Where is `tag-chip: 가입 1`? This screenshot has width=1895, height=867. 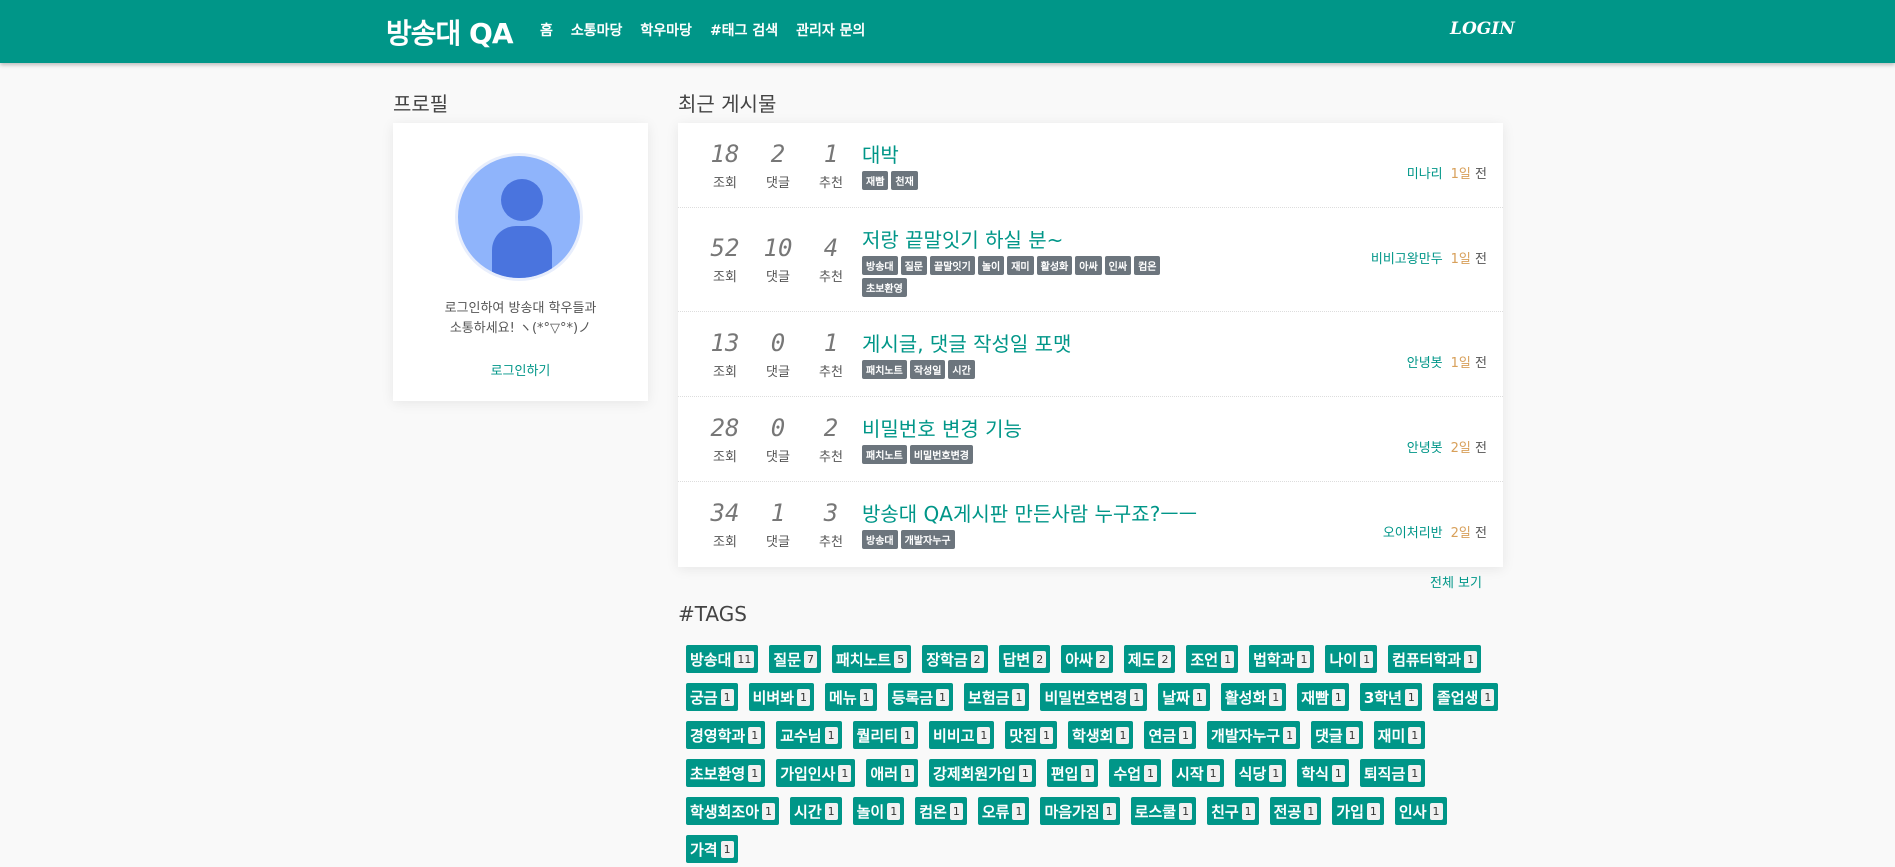
tag-chip: 가입 1 is located at coordinates (1358, 811).